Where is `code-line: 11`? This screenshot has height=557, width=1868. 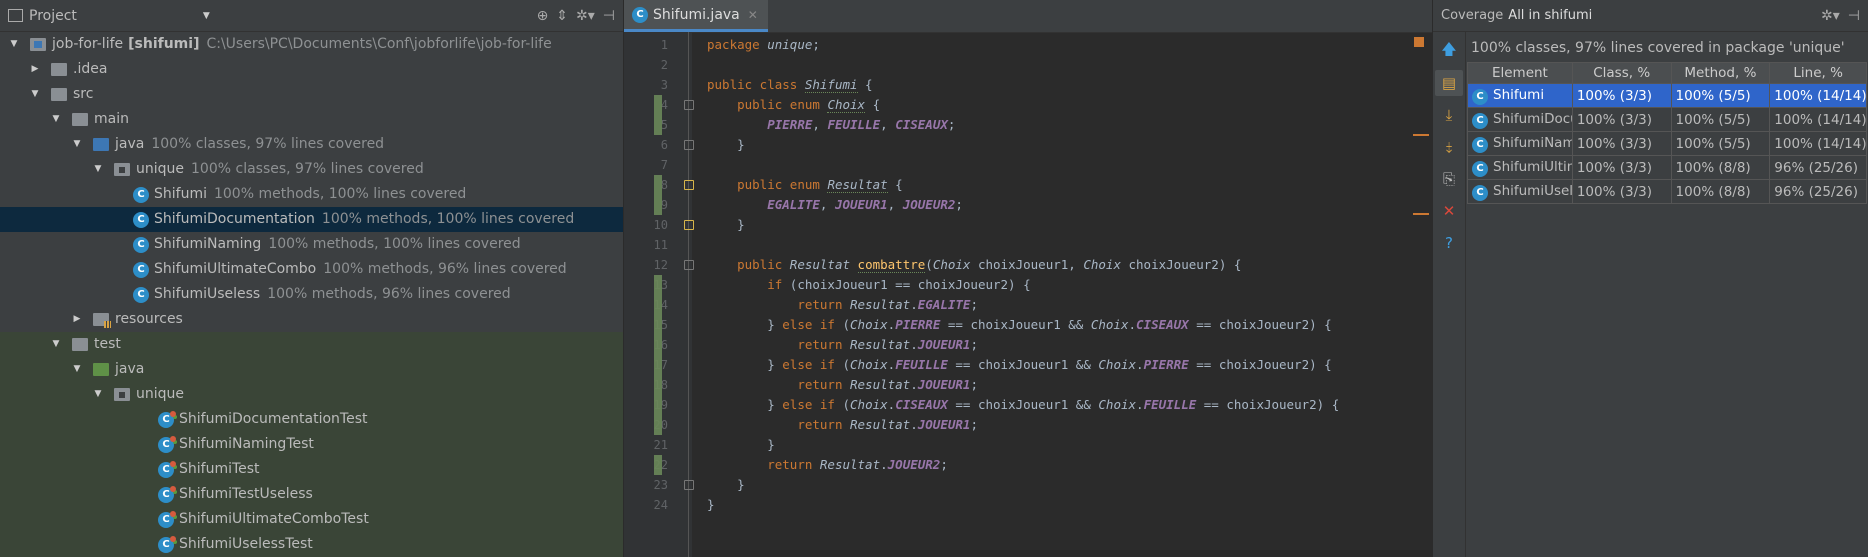
code-line: 11 is located at coordinates (1028, 245).